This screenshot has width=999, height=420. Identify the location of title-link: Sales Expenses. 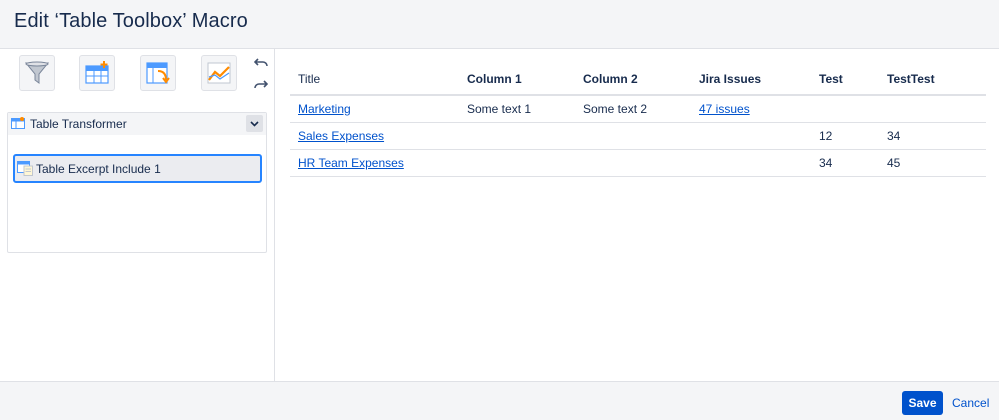
(341, 136).